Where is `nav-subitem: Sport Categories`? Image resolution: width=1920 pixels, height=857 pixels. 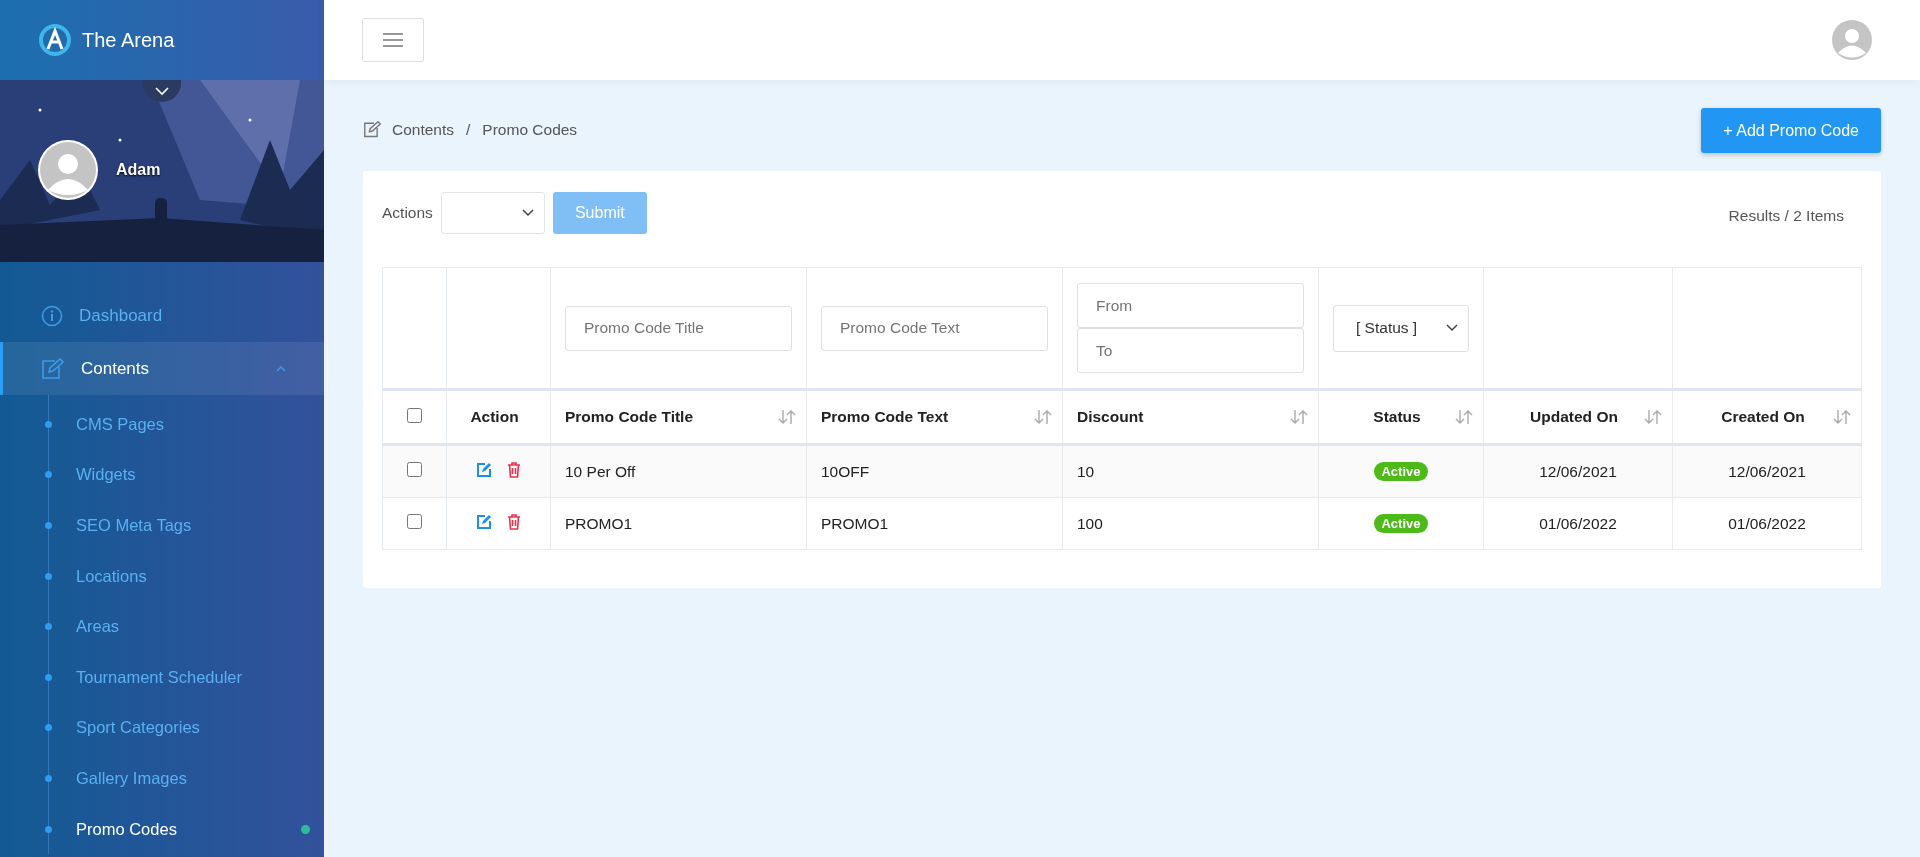
nav-subitem: Sport Categories is located at coordinates (186, 728).